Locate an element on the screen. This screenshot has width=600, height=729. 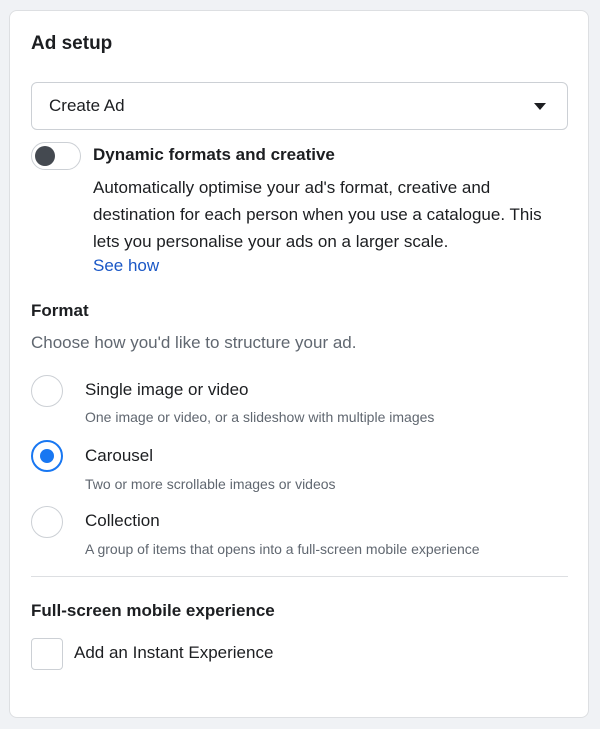
radio-selected-dot is located at coordinates (47, 456).